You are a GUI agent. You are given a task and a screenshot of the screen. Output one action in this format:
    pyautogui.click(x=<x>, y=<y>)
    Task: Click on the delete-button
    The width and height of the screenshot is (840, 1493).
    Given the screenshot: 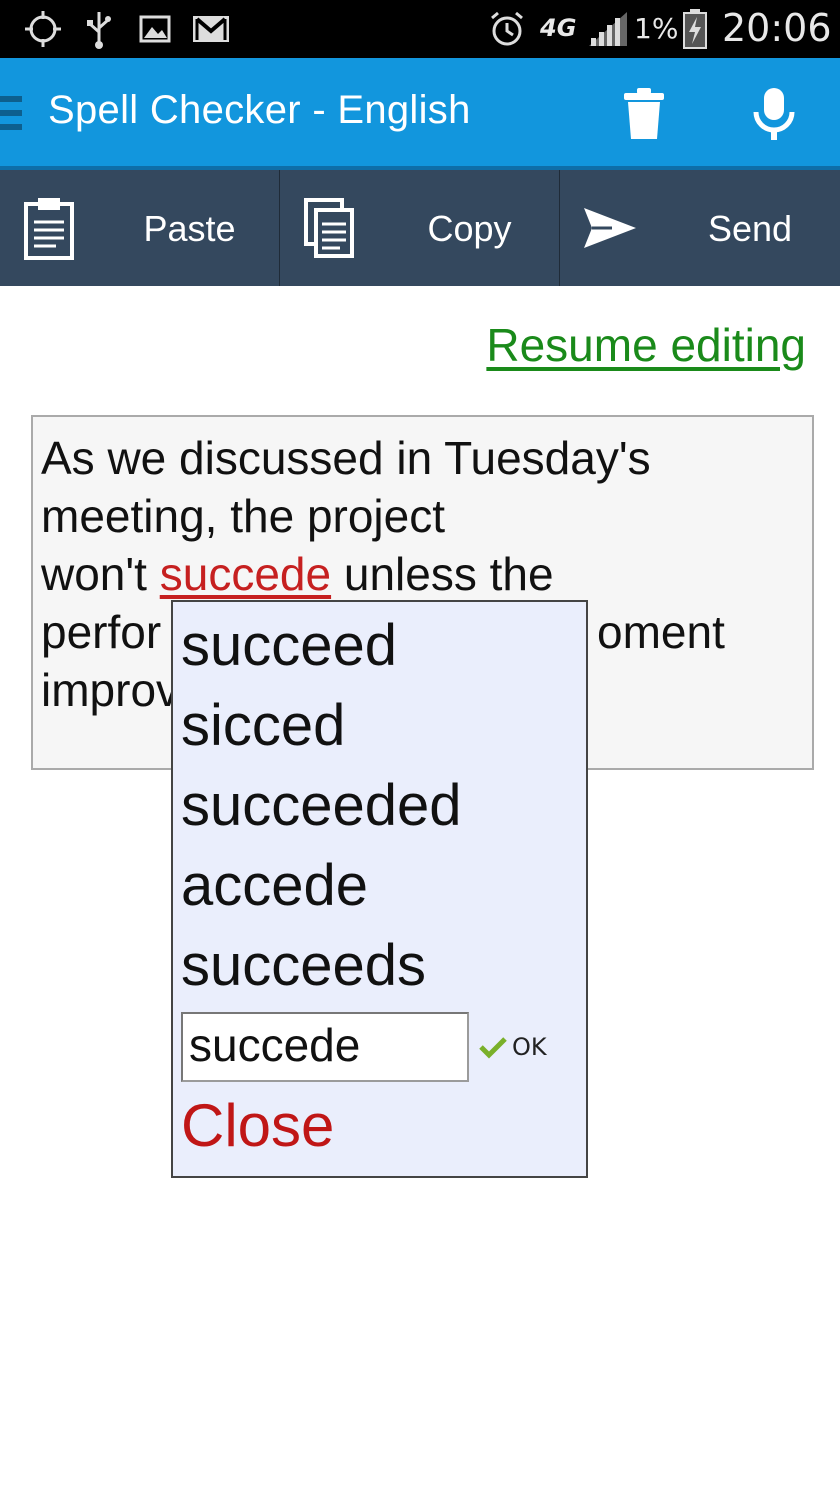 What is the action you would take?
    pyautogui.click(x=644, y=114)
    